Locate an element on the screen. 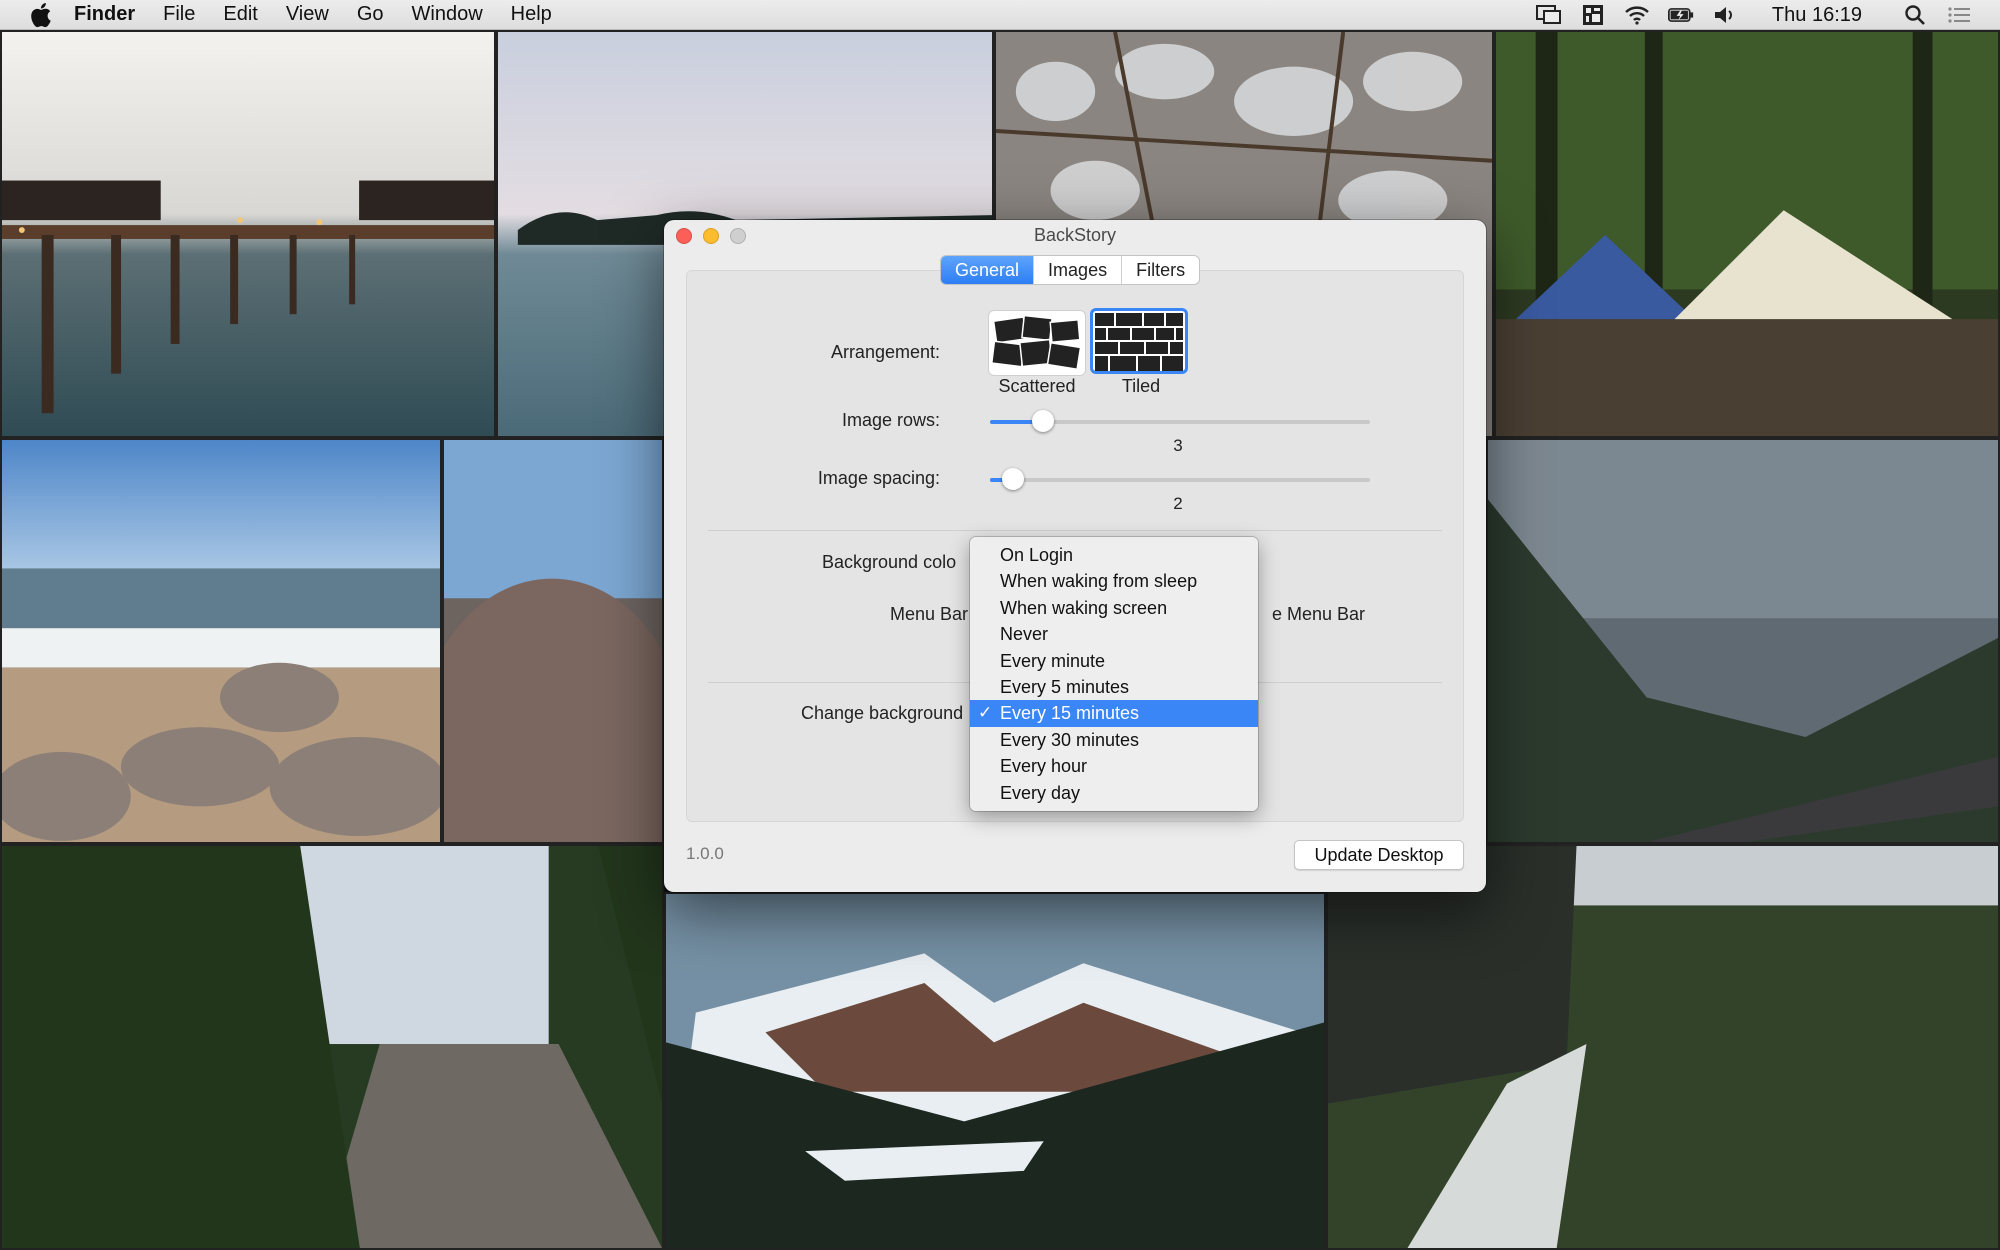  change-background-option-label: Every 5 minutes is located at coordinates (1065, 686).